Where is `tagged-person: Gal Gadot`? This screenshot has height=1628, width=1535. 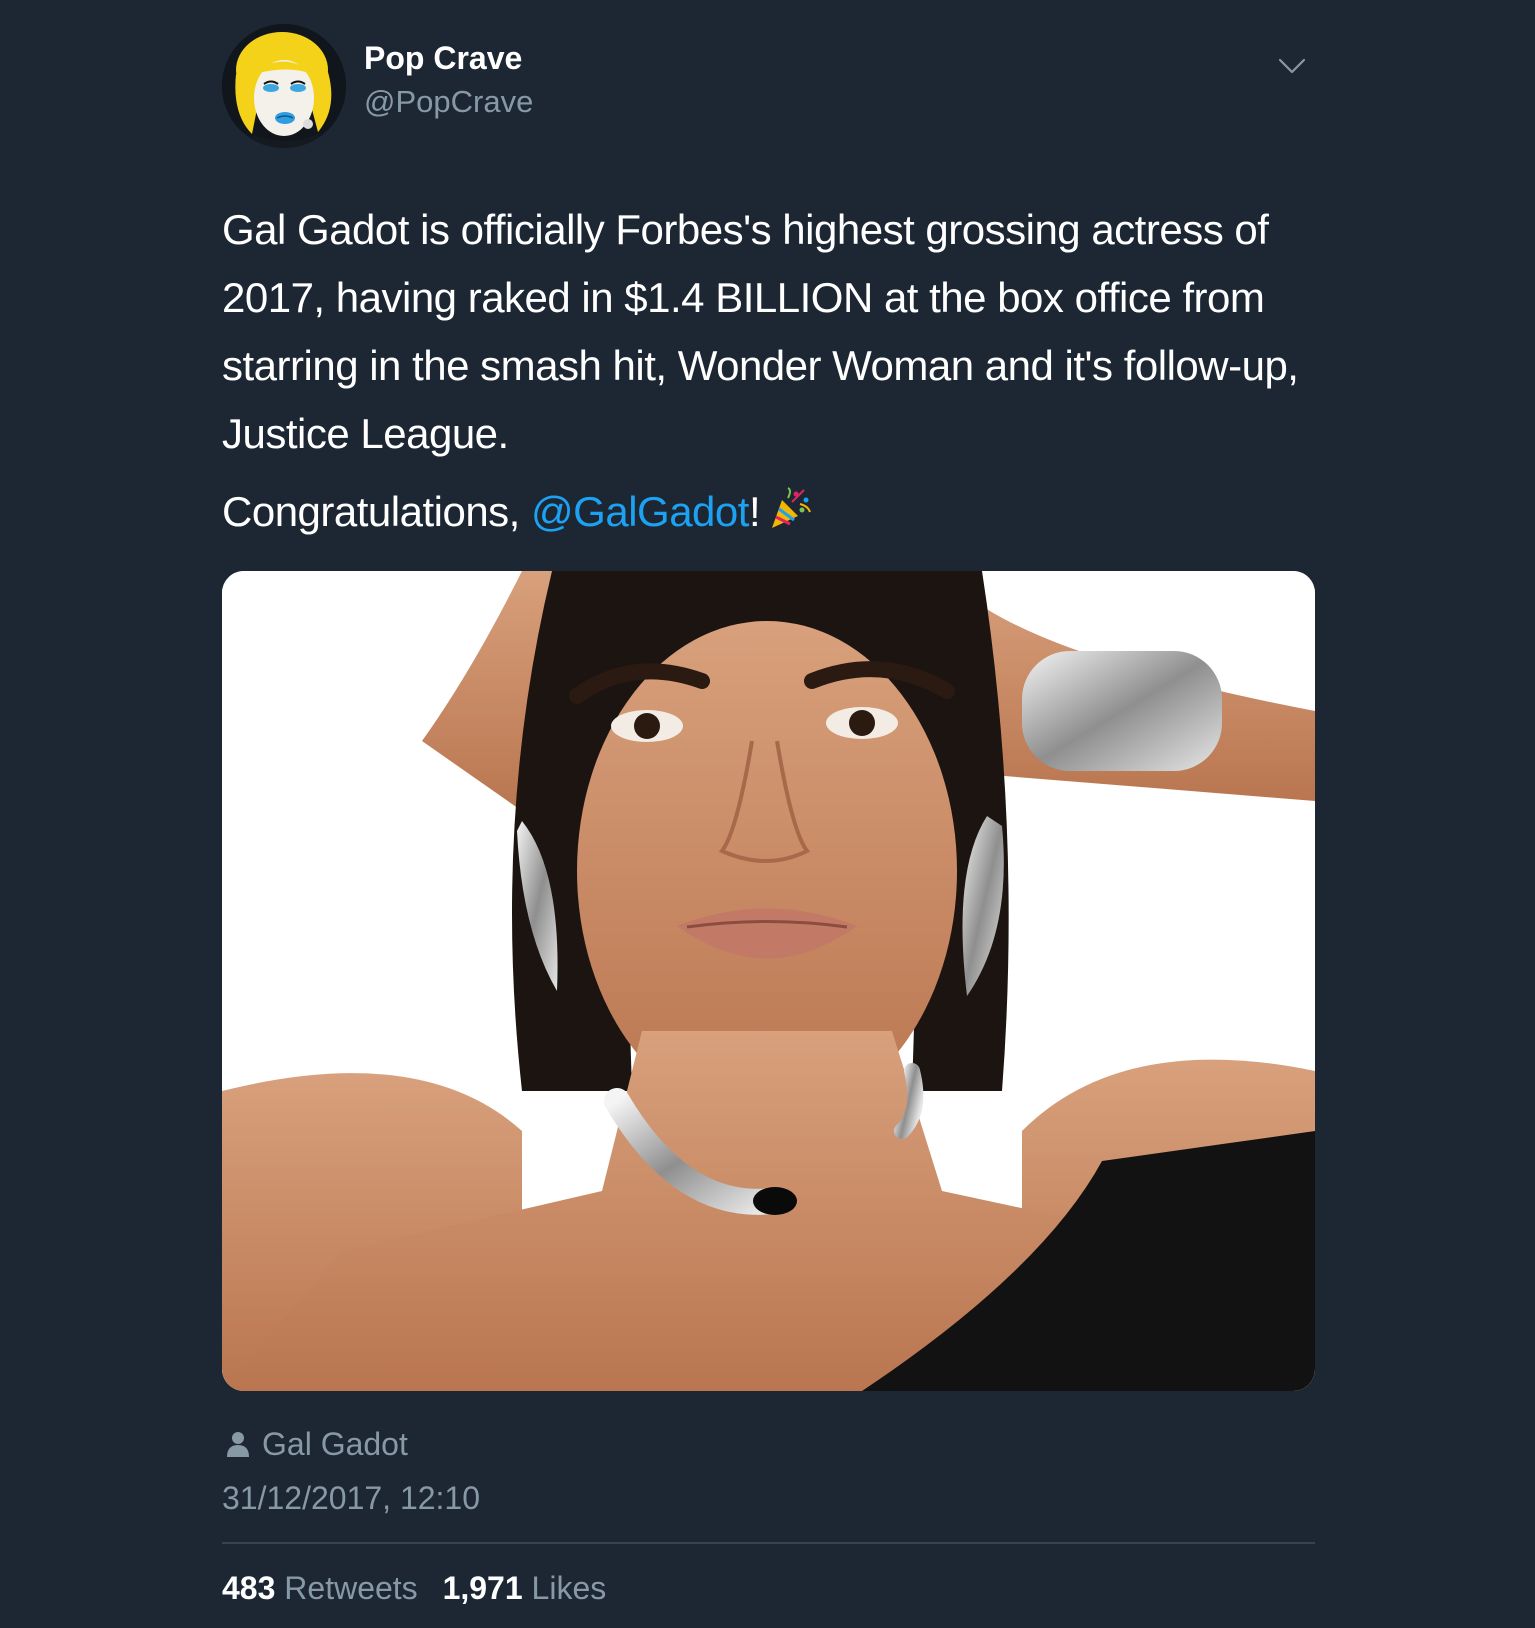
tagged-person: Gal Gadot is located at coordinates (317, 1444).